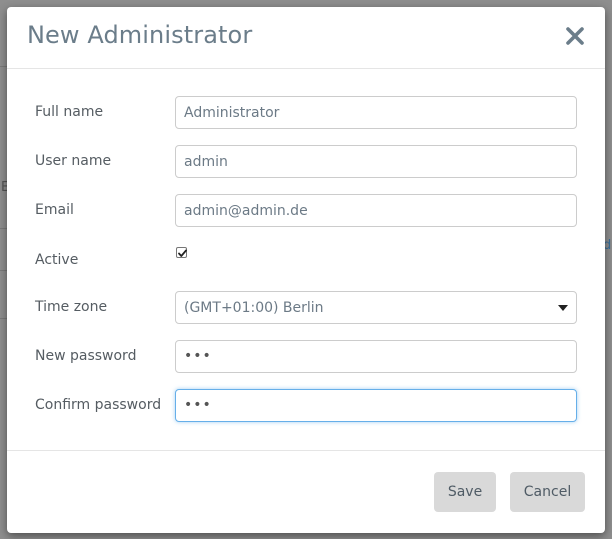  I want to click on cancel-button: Cancel, so click(547, 492).